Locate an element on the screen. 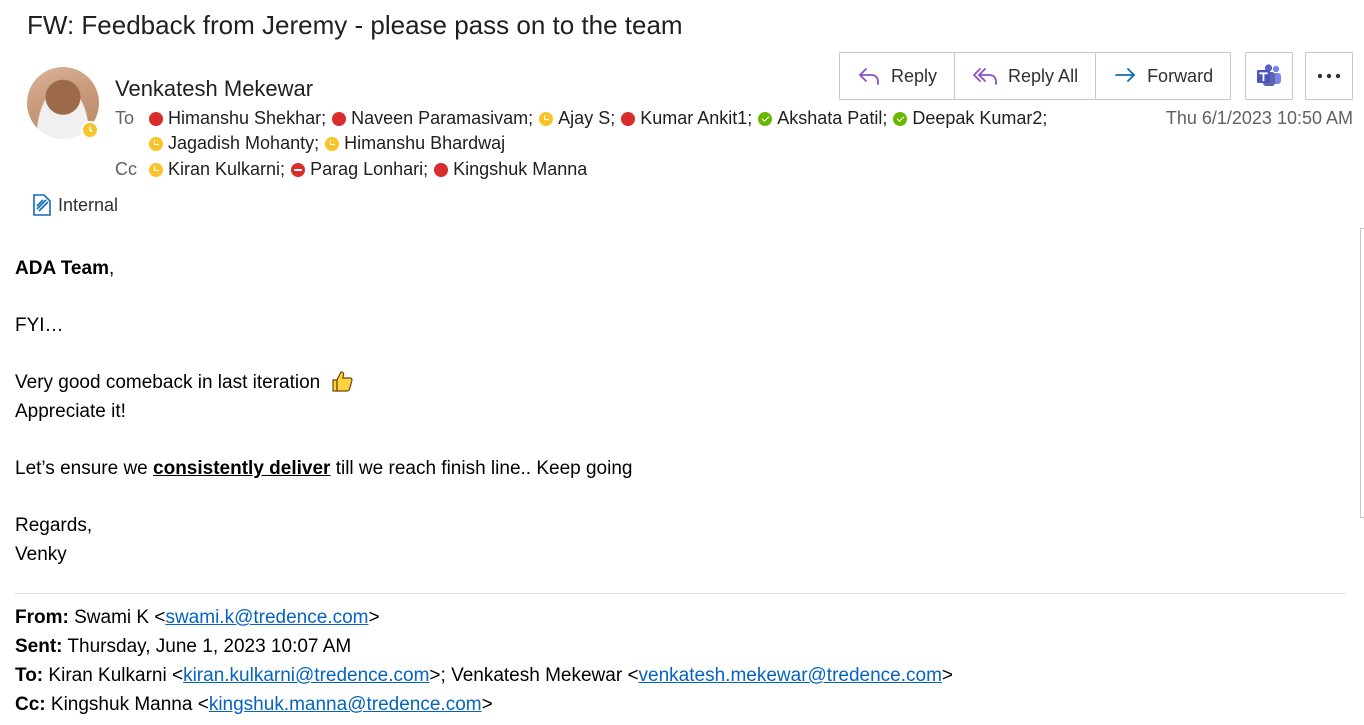  reply-all-button: Reply All is located at coordinates (1024, 76).